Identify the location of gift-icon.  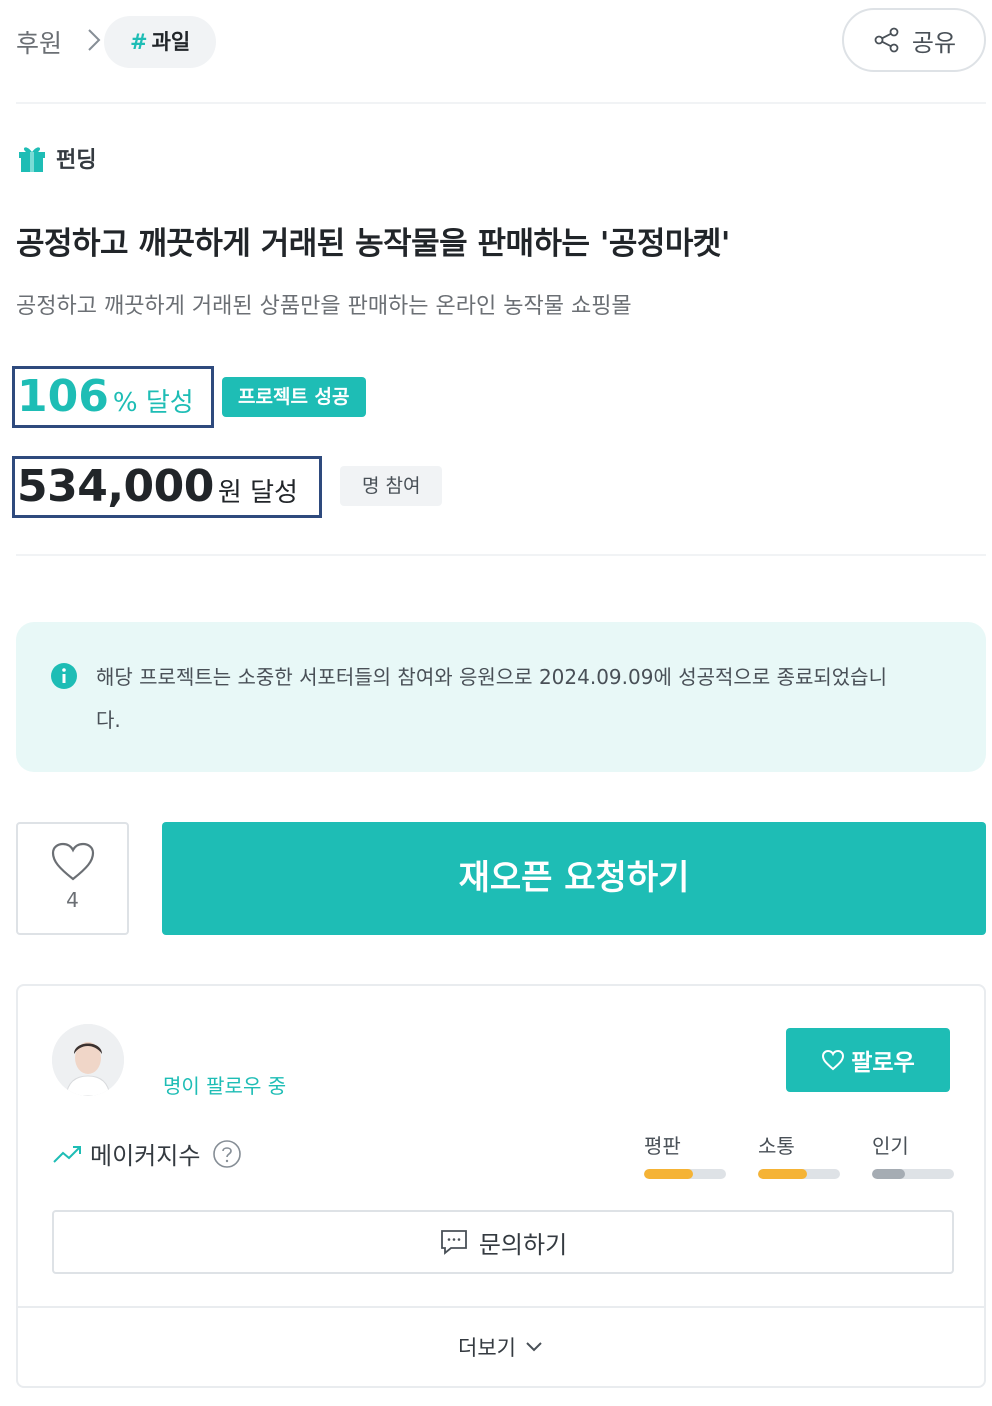
(32, 159).